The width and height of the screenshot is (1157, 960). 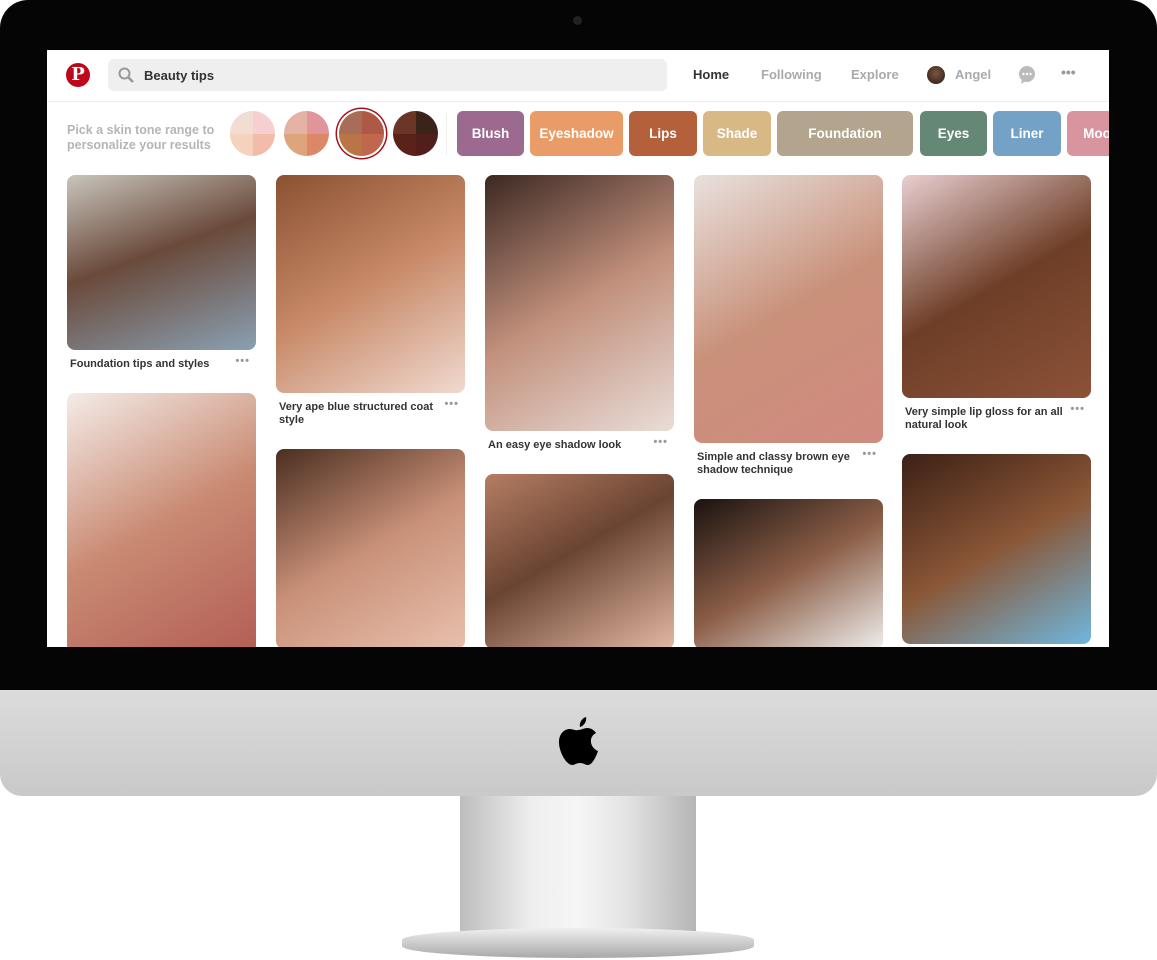 I want to click on category-chip-eyeshadow: Eyeshadow, so click(x=576, y=133).